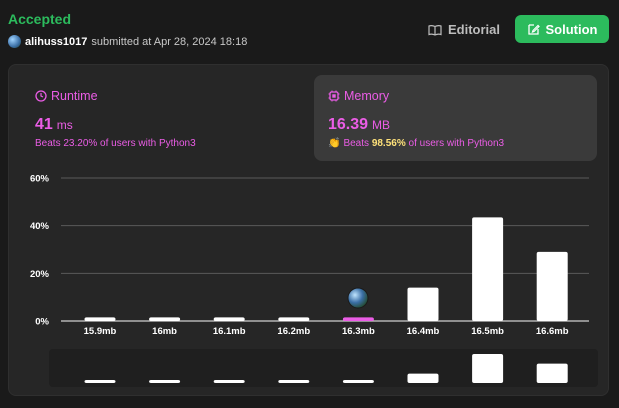 This screenshot has height=408, width=619. Describe the element at coordinates (435, 30) in the screenshot. I see `book-icon` at that location.